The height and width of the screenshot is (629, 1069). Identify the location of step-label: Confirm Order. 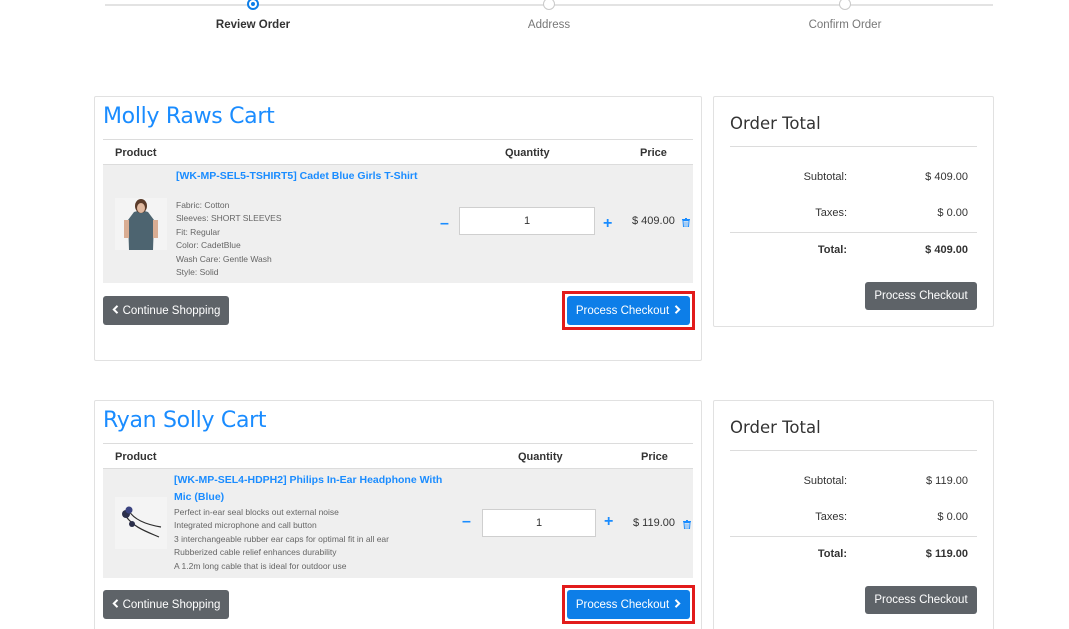
(845, 25).